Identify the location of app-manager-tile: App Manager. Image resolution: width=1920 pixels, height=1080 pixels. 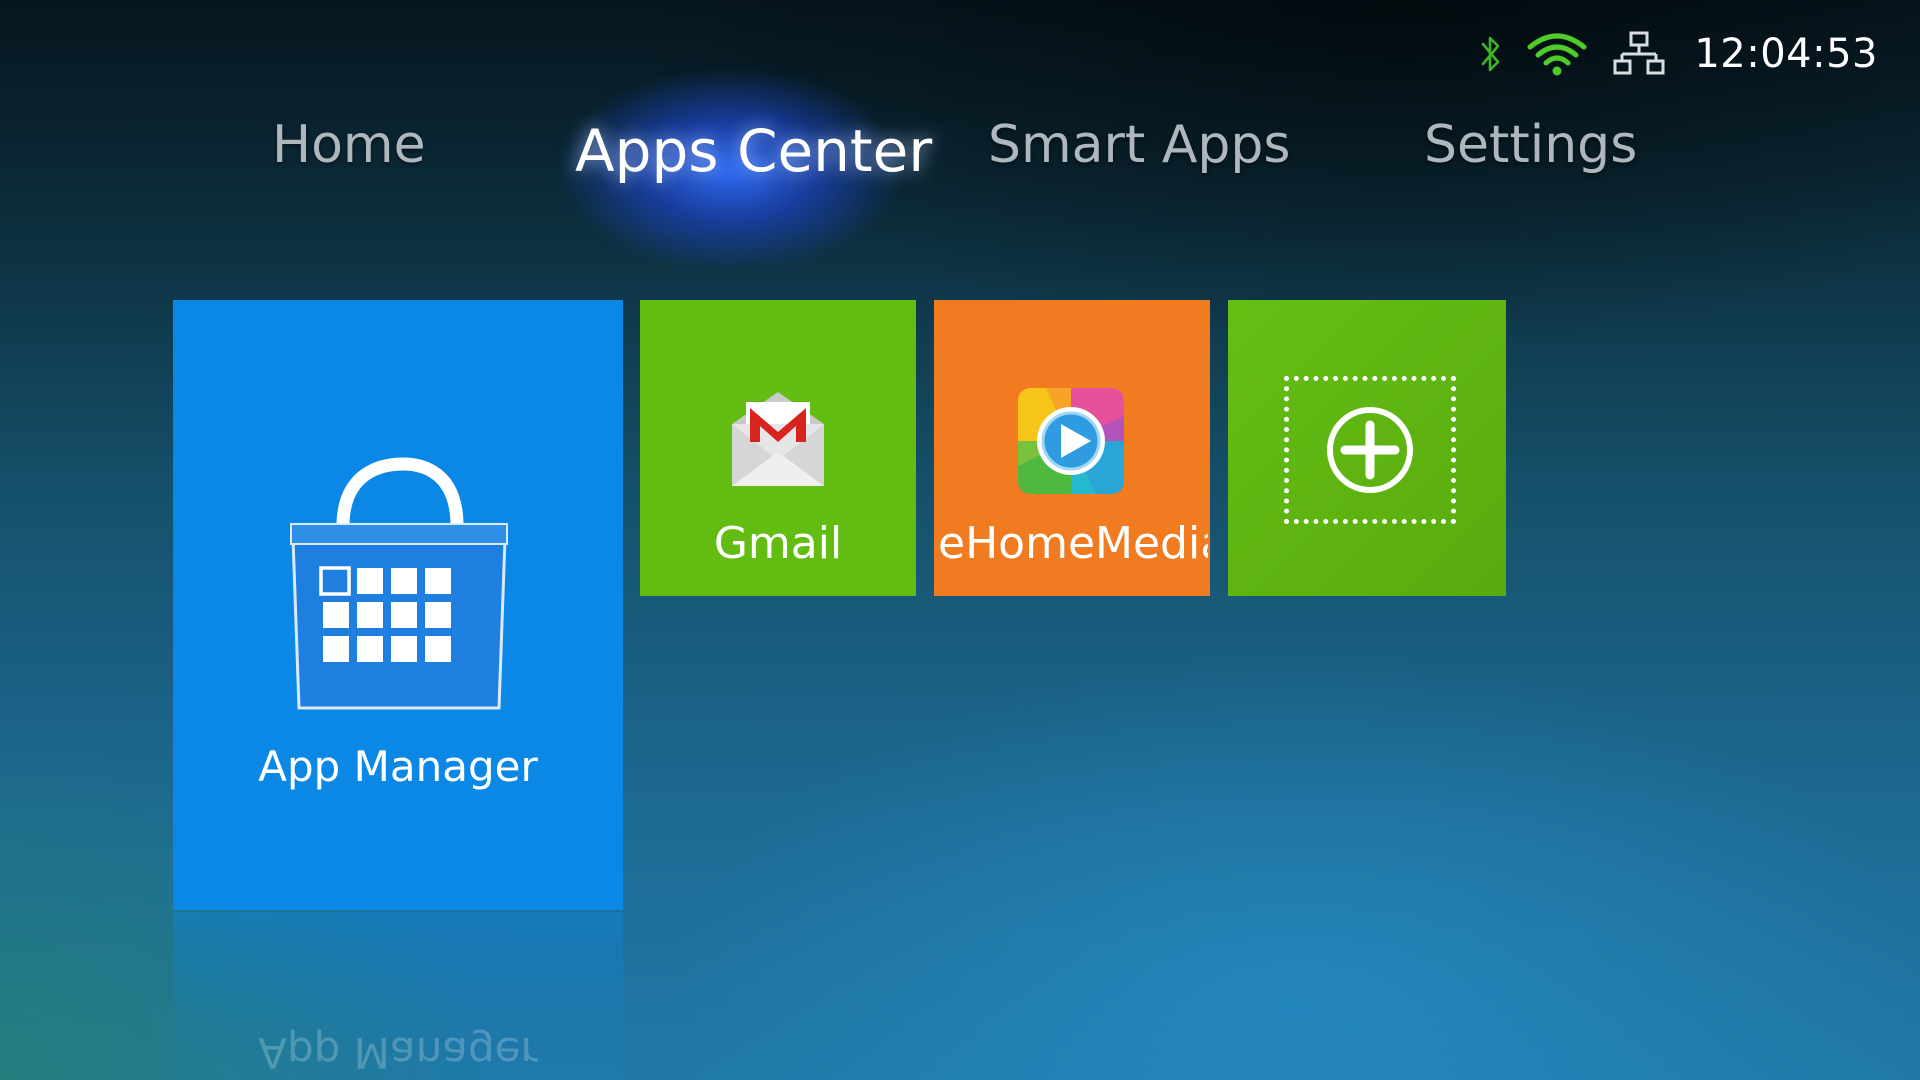
(398, 605).